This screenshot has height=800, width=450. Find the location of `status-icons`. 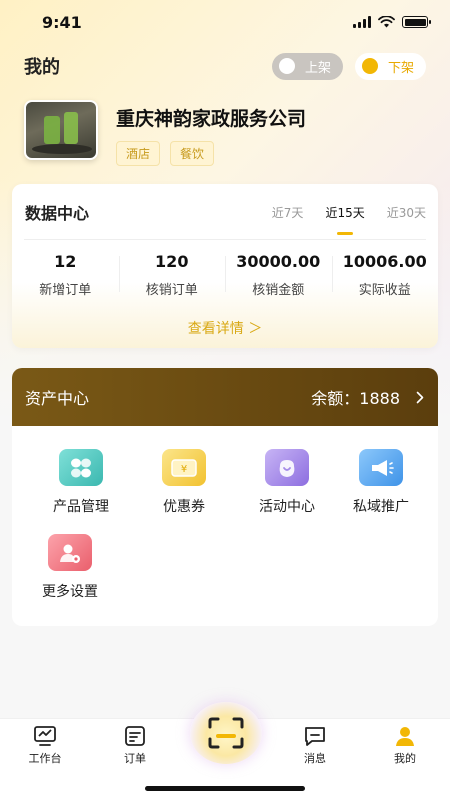

status-icons is located at coordinates (392, 22).